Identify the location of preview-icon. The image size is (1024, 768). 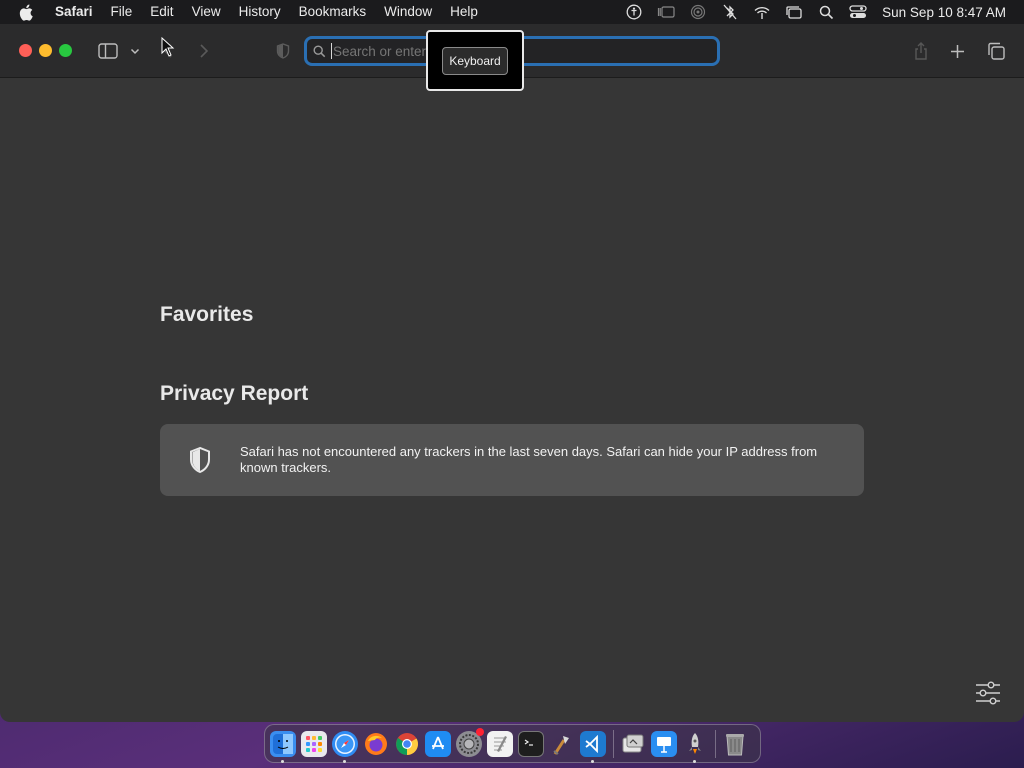
(633, 744).